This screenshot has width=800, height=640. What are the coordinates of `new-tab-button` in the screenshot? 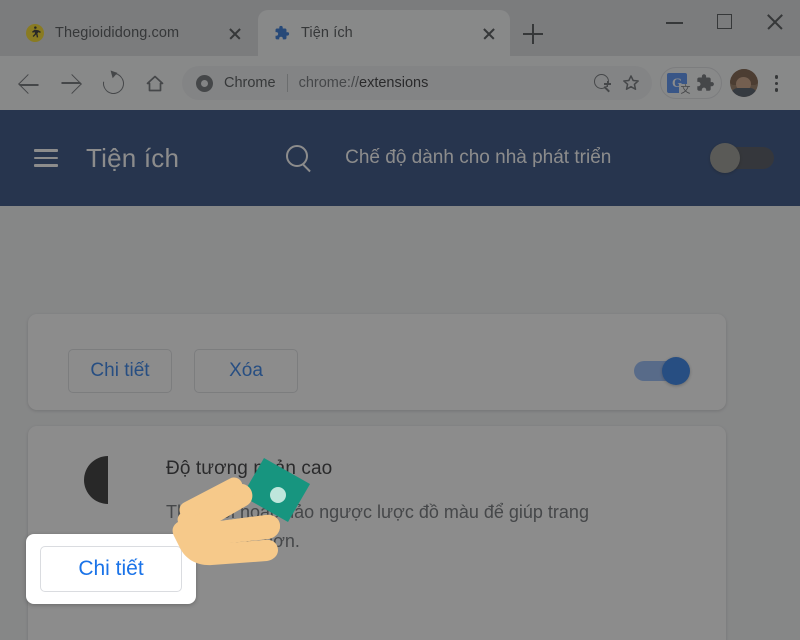 It's located at (533, 34).